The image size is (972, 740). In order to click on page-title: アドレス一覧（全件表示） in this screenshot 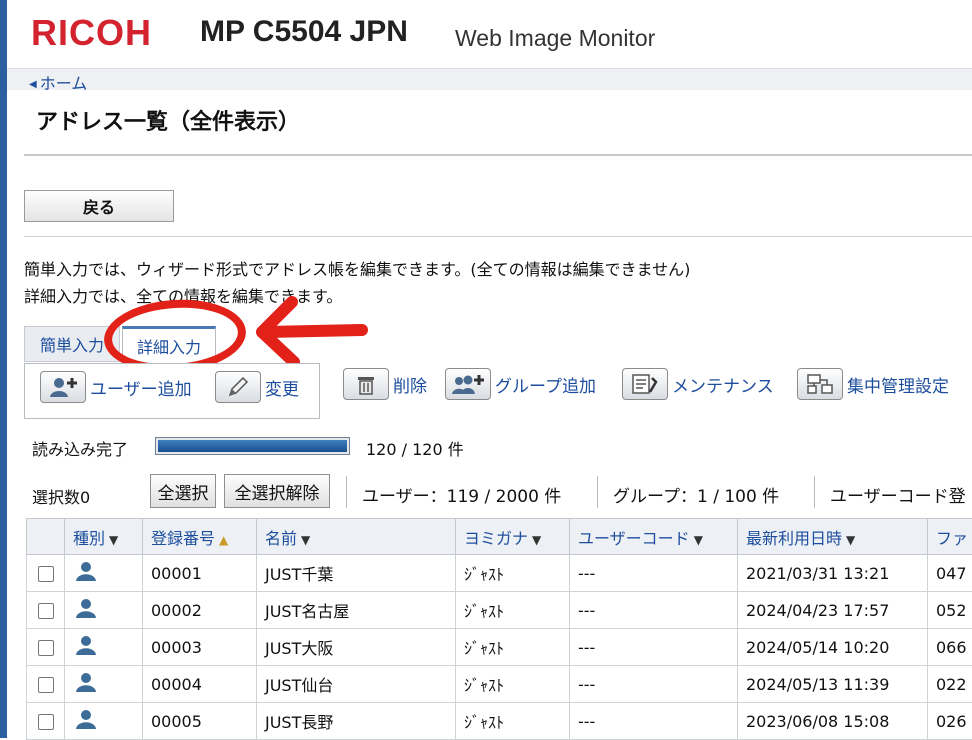, I will do `click(168, 120)`.